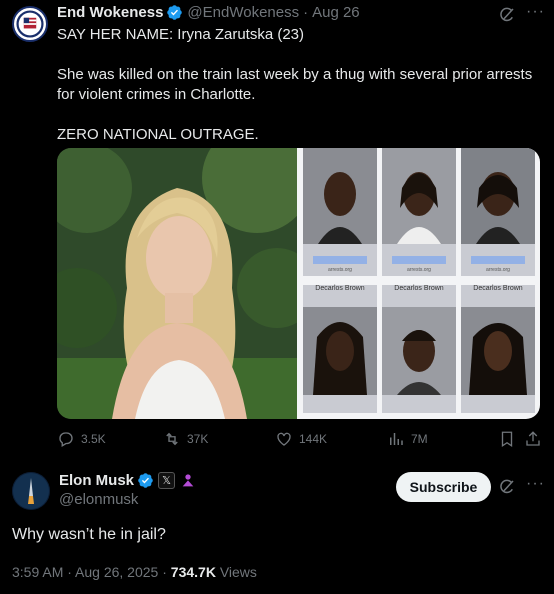  Describe the element at coordinates (110, 12) in the screenshot. I see `author-name: End Wokeness` at that location.